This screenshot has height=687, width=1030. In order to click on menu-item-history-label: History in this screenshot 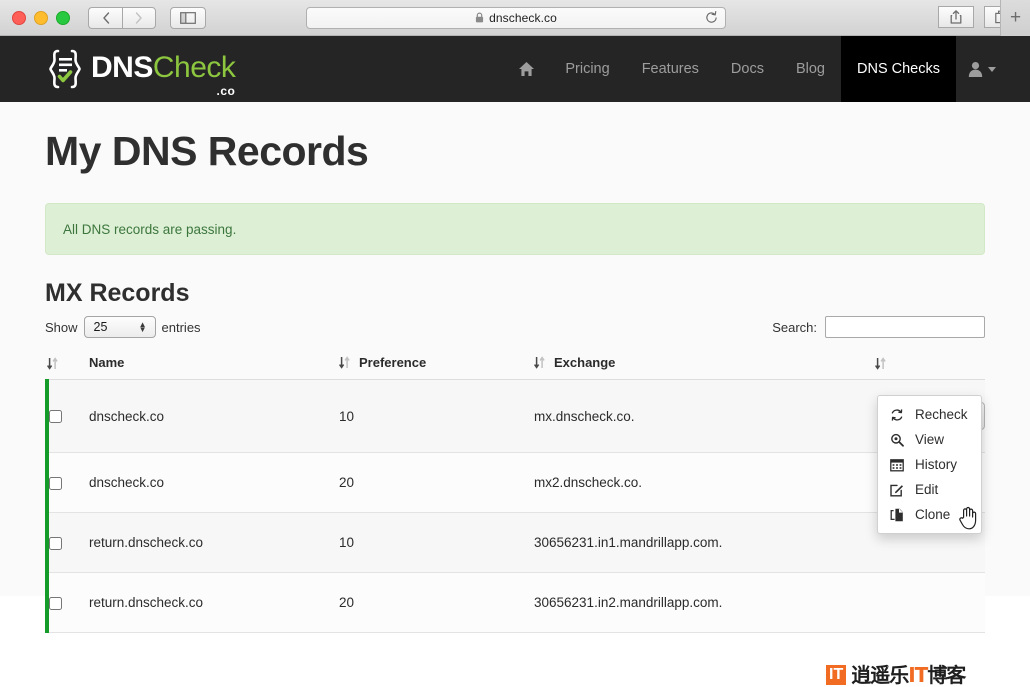, I will do `click(936, 464)`.